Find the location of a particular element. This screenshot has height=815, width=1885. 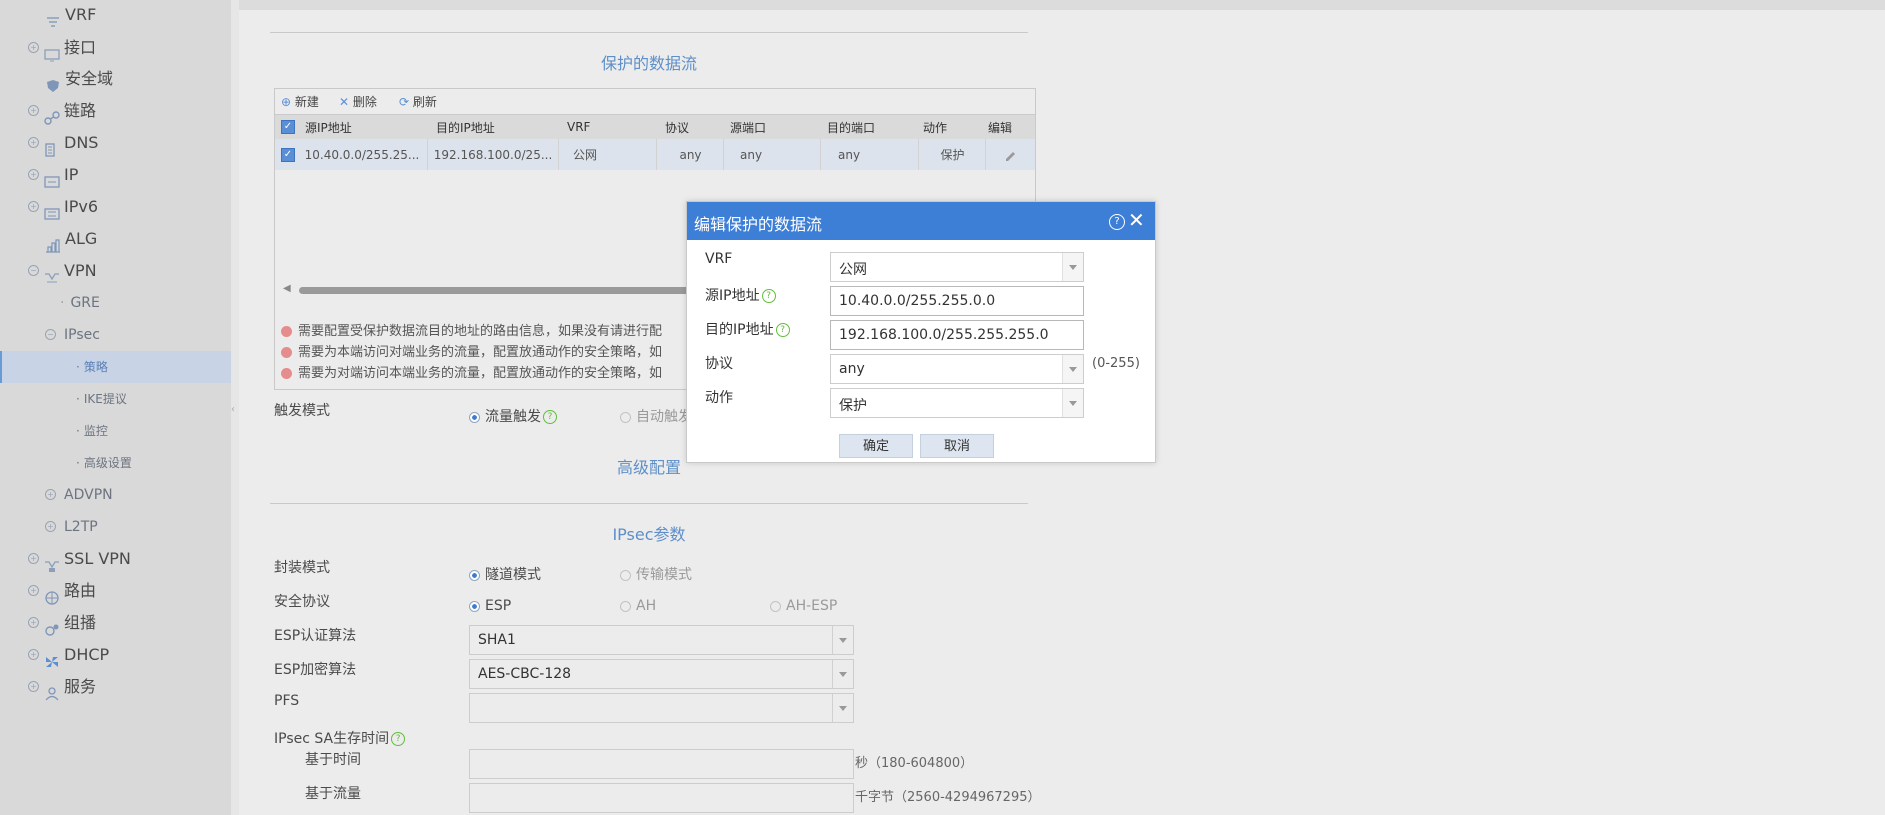

sidebar-item-policy: · 策略 is located at coordinates (92, 367).